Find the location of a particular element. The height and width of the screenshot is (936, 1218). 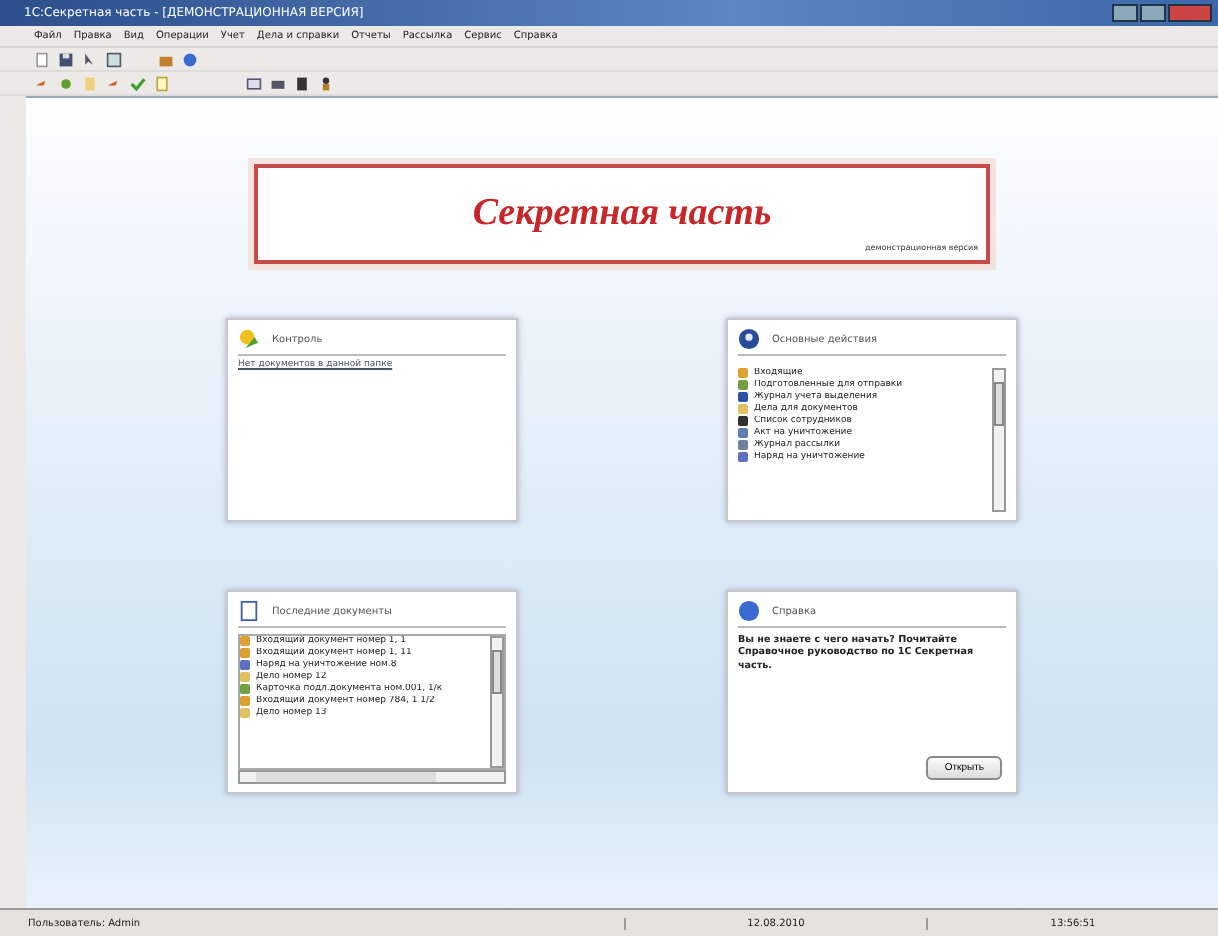

person-icon is located at coordinates (326, 83).